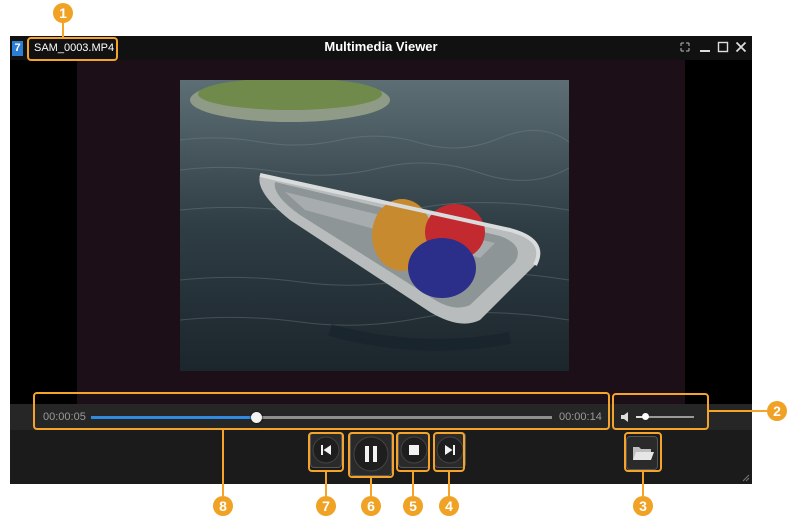 Image resolution: width=793 pixels, height=520 pixels. I want to click on fullscreen-icon, so click(685, 47).